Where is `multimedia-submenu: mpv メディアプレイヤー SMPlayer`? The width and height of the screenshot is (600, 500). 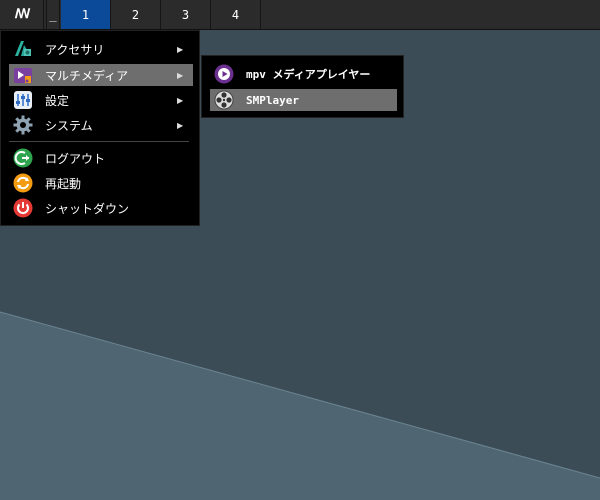
multimedia-submenu: mpv メディアプレイヤー SMPlayer is located at coordinates (302, 86).